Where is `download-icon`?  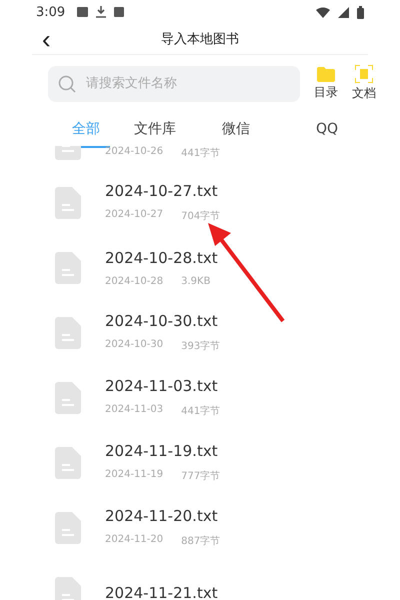
download-icon is located at coordinates (101, 12).